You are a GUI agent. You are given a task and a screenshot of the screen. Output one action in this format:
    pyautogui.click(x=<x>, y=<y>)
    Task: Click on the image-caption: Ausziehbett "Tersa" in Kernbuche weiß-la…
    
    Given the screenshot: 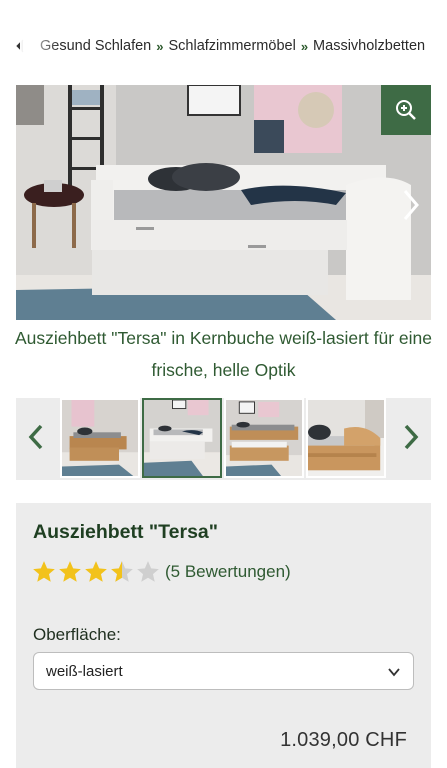 What is the action you would take?
    pyautogui.click(x=223, y=354)
    